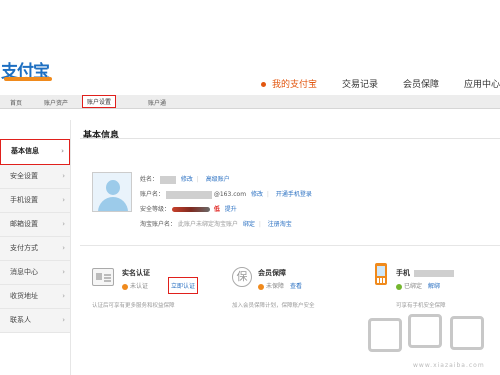 The image size is (500, 375). I want to click on page-title: 基本信息, so click(101, 136).